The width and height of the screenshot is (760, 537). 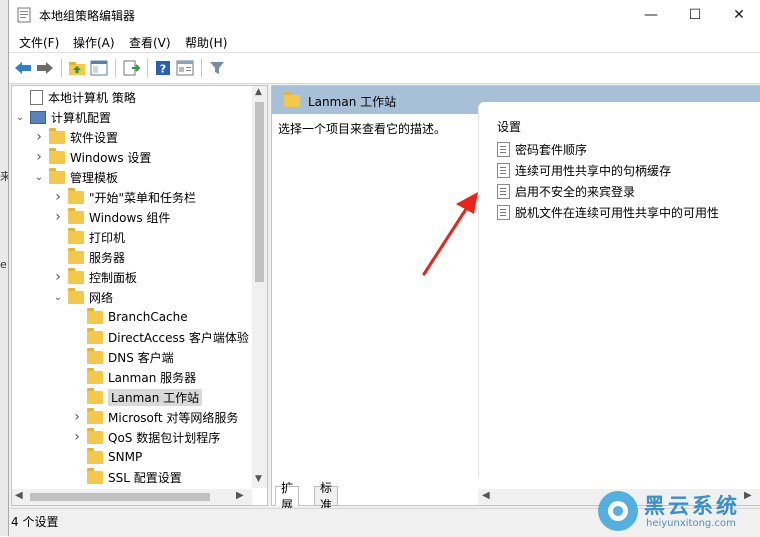 I want to click on setting-row: 密码套件顺序, so click(x=542, y=149).